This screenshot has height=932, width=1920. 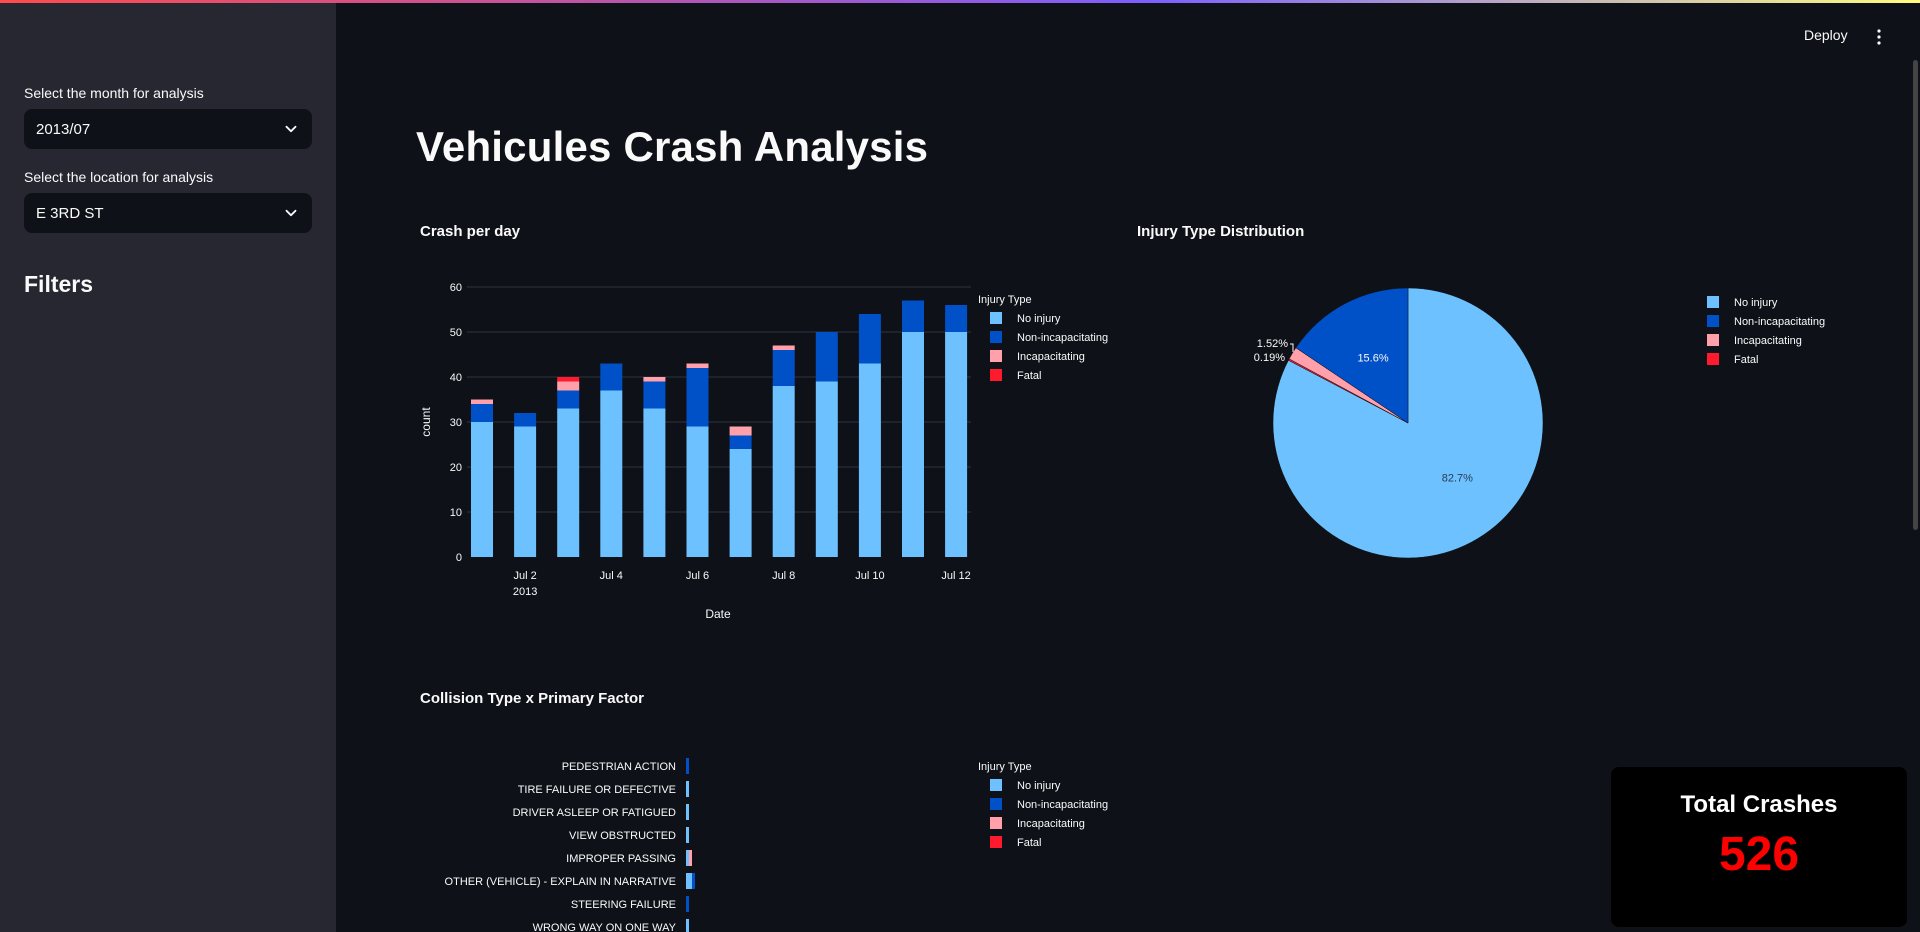 What do you see at coordinates (456, 513) in the screenshot?
I see `y-tick-label: 10` at bounding box center [456, 513].